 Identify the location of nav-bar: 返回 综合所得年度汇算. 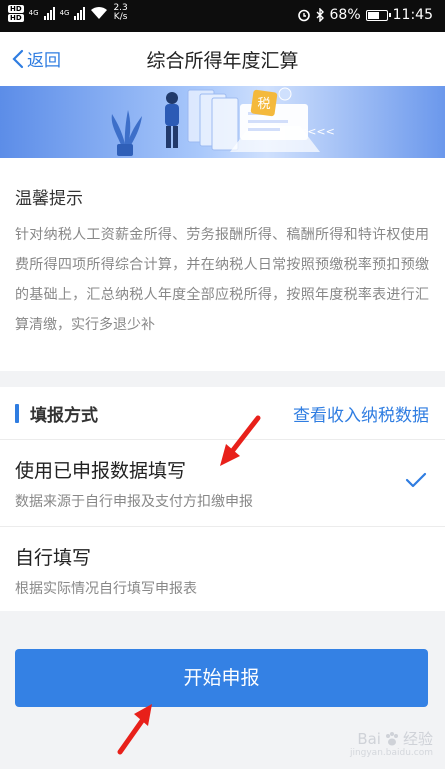
(222, 59).